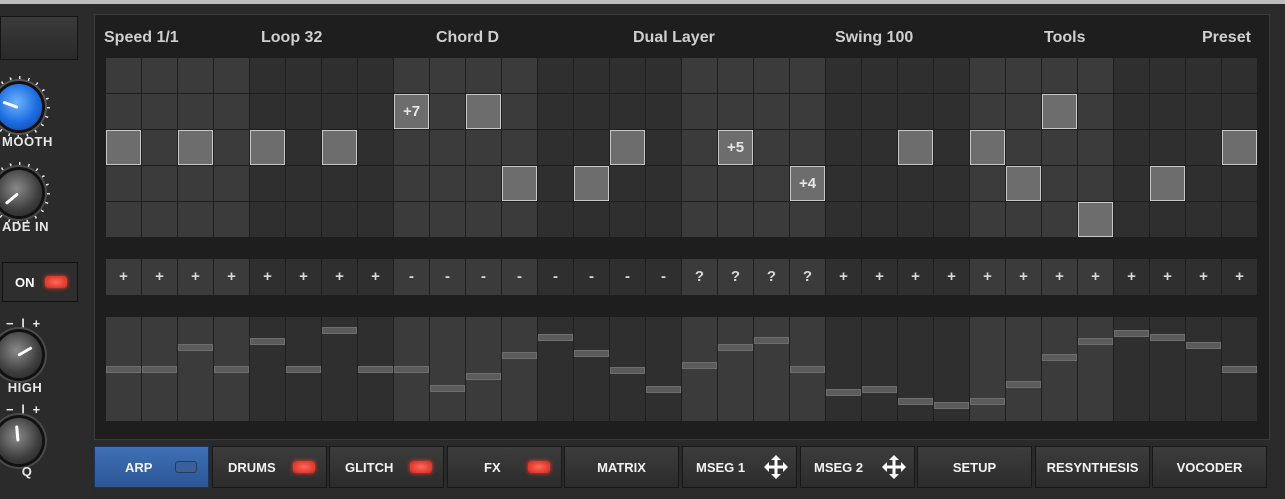 The width and height of the screenshot is (1285, 499). What do you see at coordinates (974, 467) in the screenshot?
I see `tab-setup: SETUP` at bounding box center [974, 467].